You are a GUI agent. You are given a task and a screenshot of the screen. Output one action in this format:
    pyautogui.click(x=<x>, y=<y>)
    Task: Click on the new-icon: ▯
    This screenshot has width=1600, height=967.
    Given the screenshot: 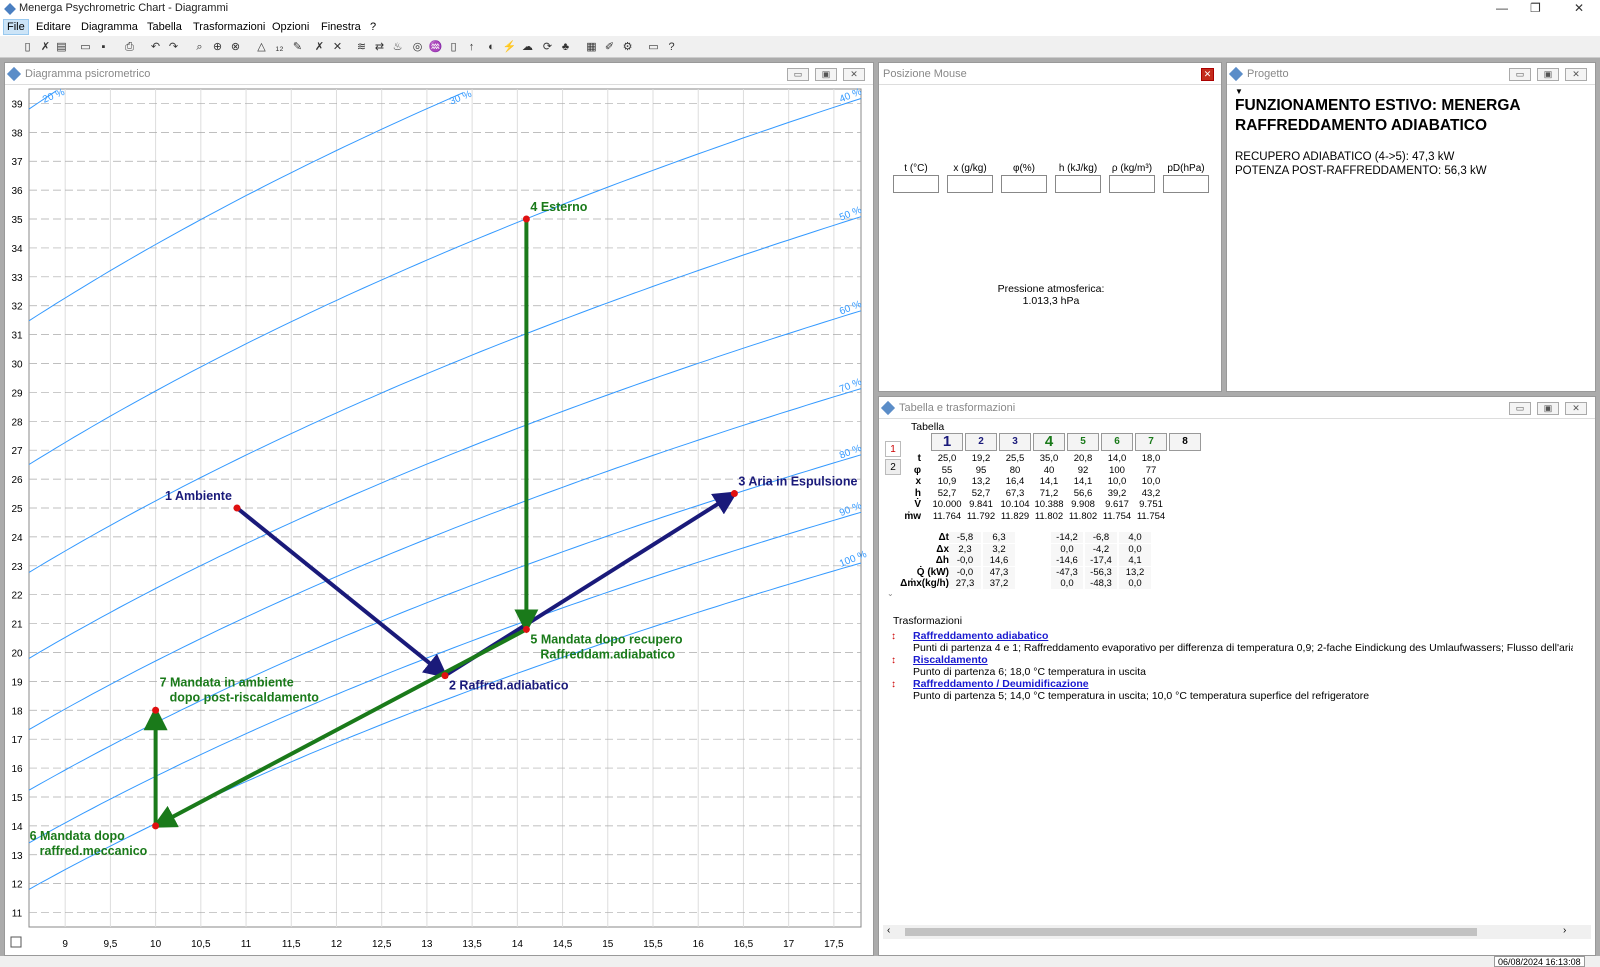 What is the action you would take?
    pyautogui.click(x=27, y=47)
    